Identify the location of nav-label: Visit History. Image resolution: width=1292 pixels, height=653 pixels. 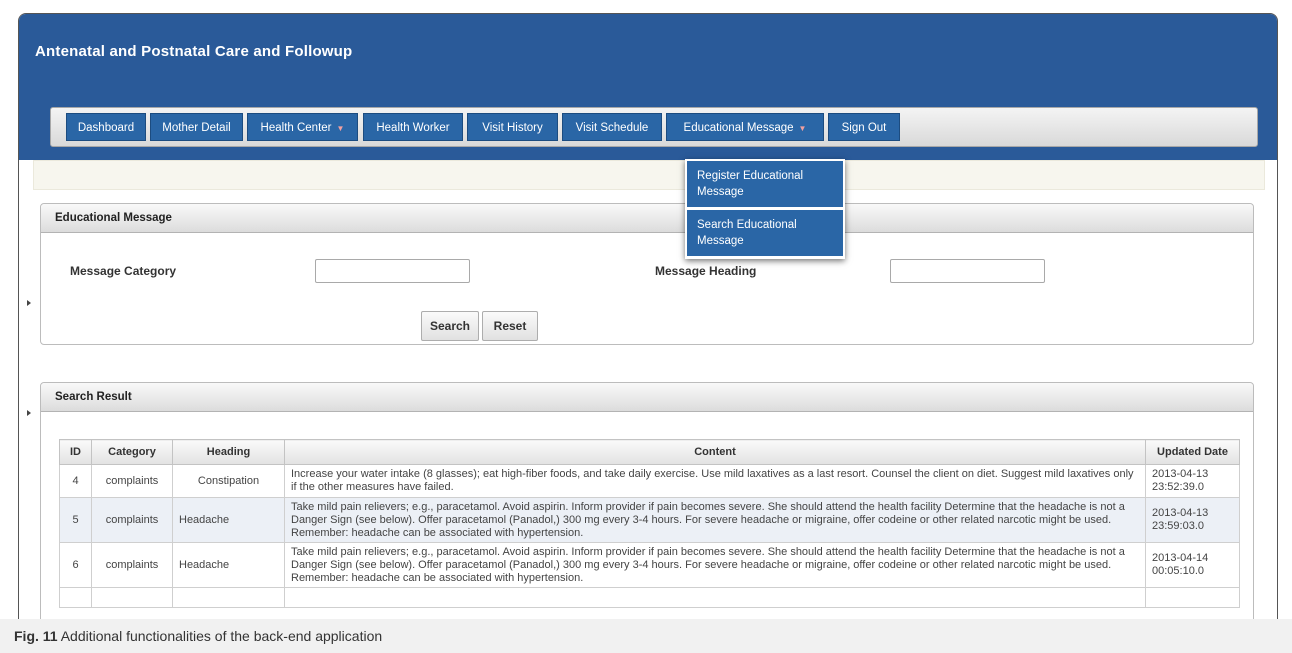
(512, 128).